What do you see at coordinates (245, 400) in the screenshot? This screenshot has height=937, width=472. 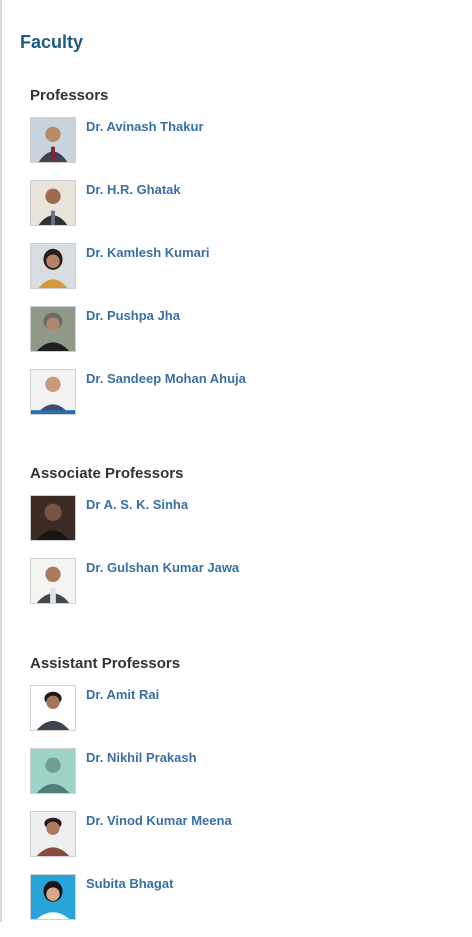 I see `faculty-item: Dr. Sandeep Mohan Ahuja` at bounding box center [245, 400].